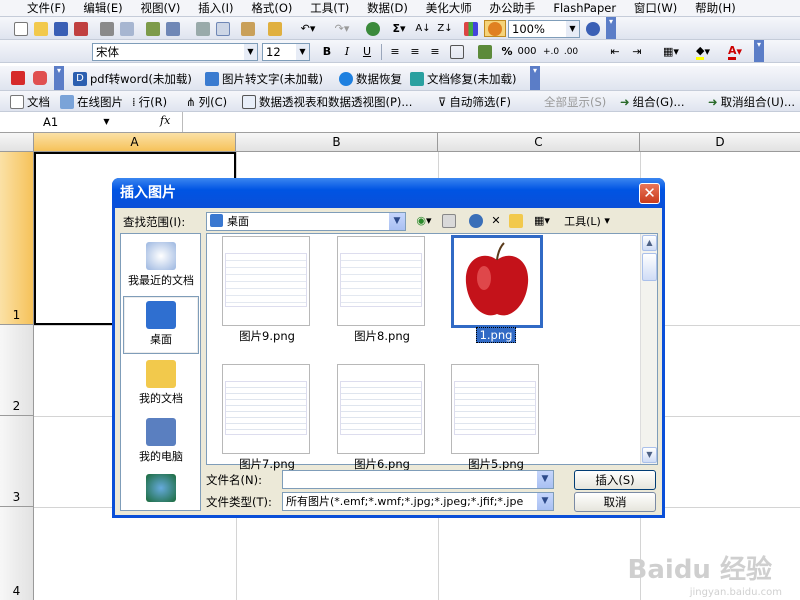 Image resolution: width=800 pixels, height=600 pixels. I want to click on copy-icon, so click(223, 28).